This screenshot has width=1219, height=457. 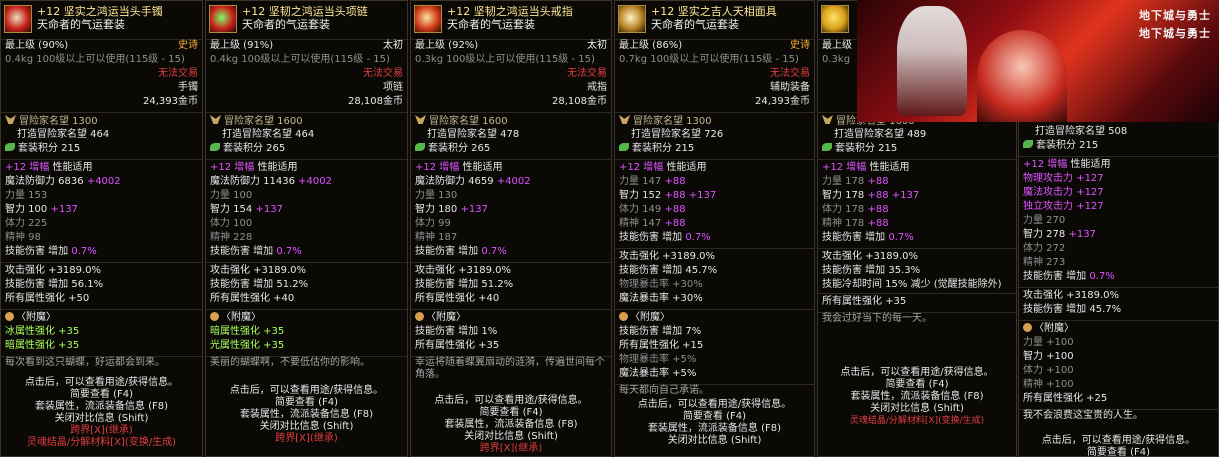 What do you see at coordinates (315, 181) in the screenshot?
I see `stat-bonus: +4002` at bounding box center [315, 181].